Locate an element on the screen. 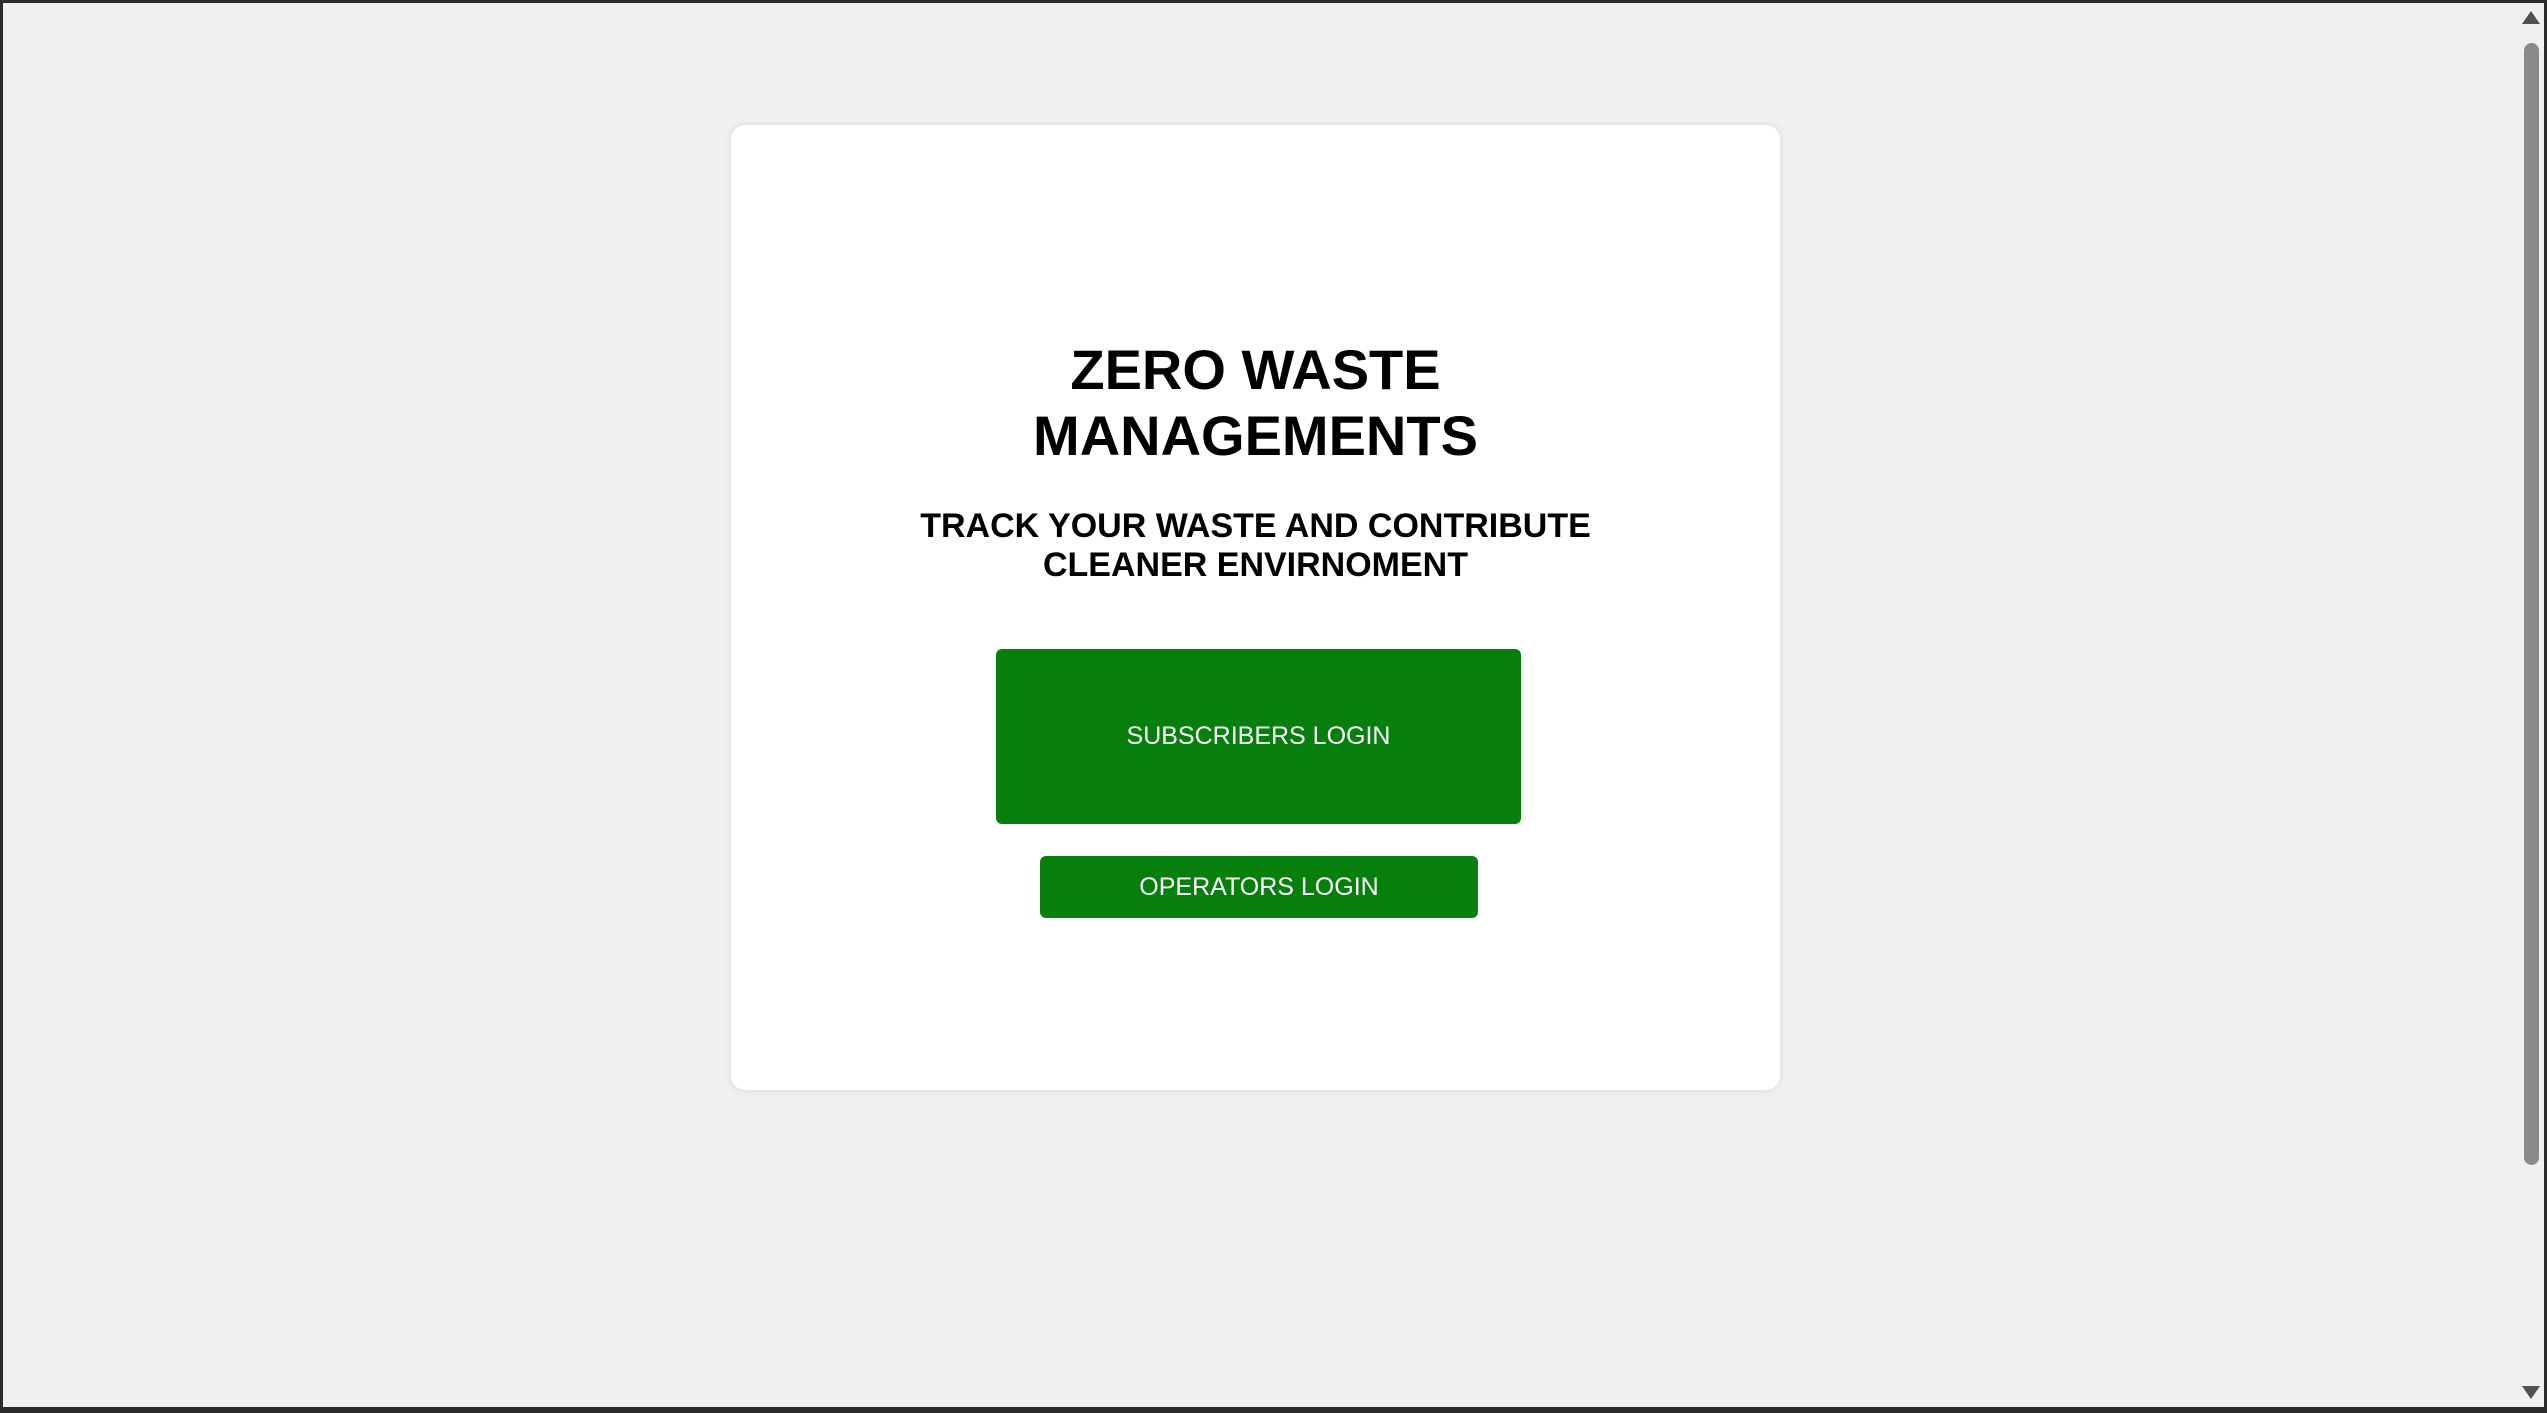  vertical-scrollbar is located at coordinates (2531, 705).